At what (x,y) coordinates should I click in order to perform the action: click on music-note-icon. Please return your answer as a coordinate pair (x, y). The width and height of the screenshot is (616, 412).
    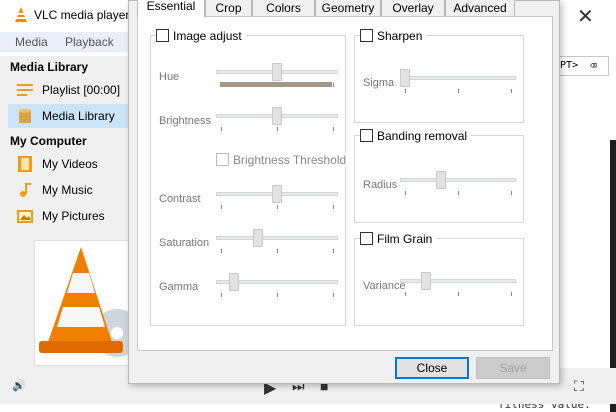
    Looking at the image, I should click on (25, 190).